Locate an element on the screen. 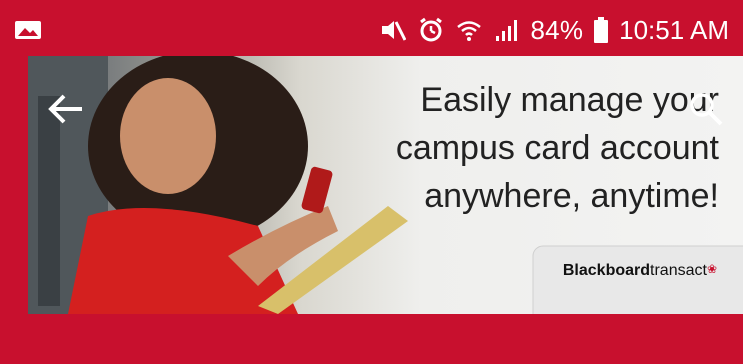 The height and width of the screenshot is (364, 743). banner-line-2: campus card account is located at coordinates (557, 148).